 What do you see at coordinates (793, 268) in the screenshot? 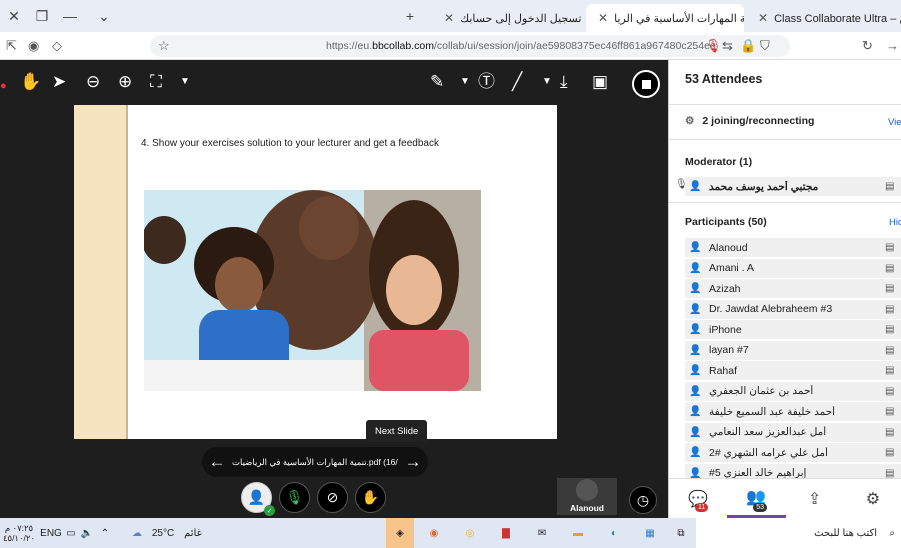
I see `participant-row: 👤Amani . A▤⊖` at bounding box center [793, 268].